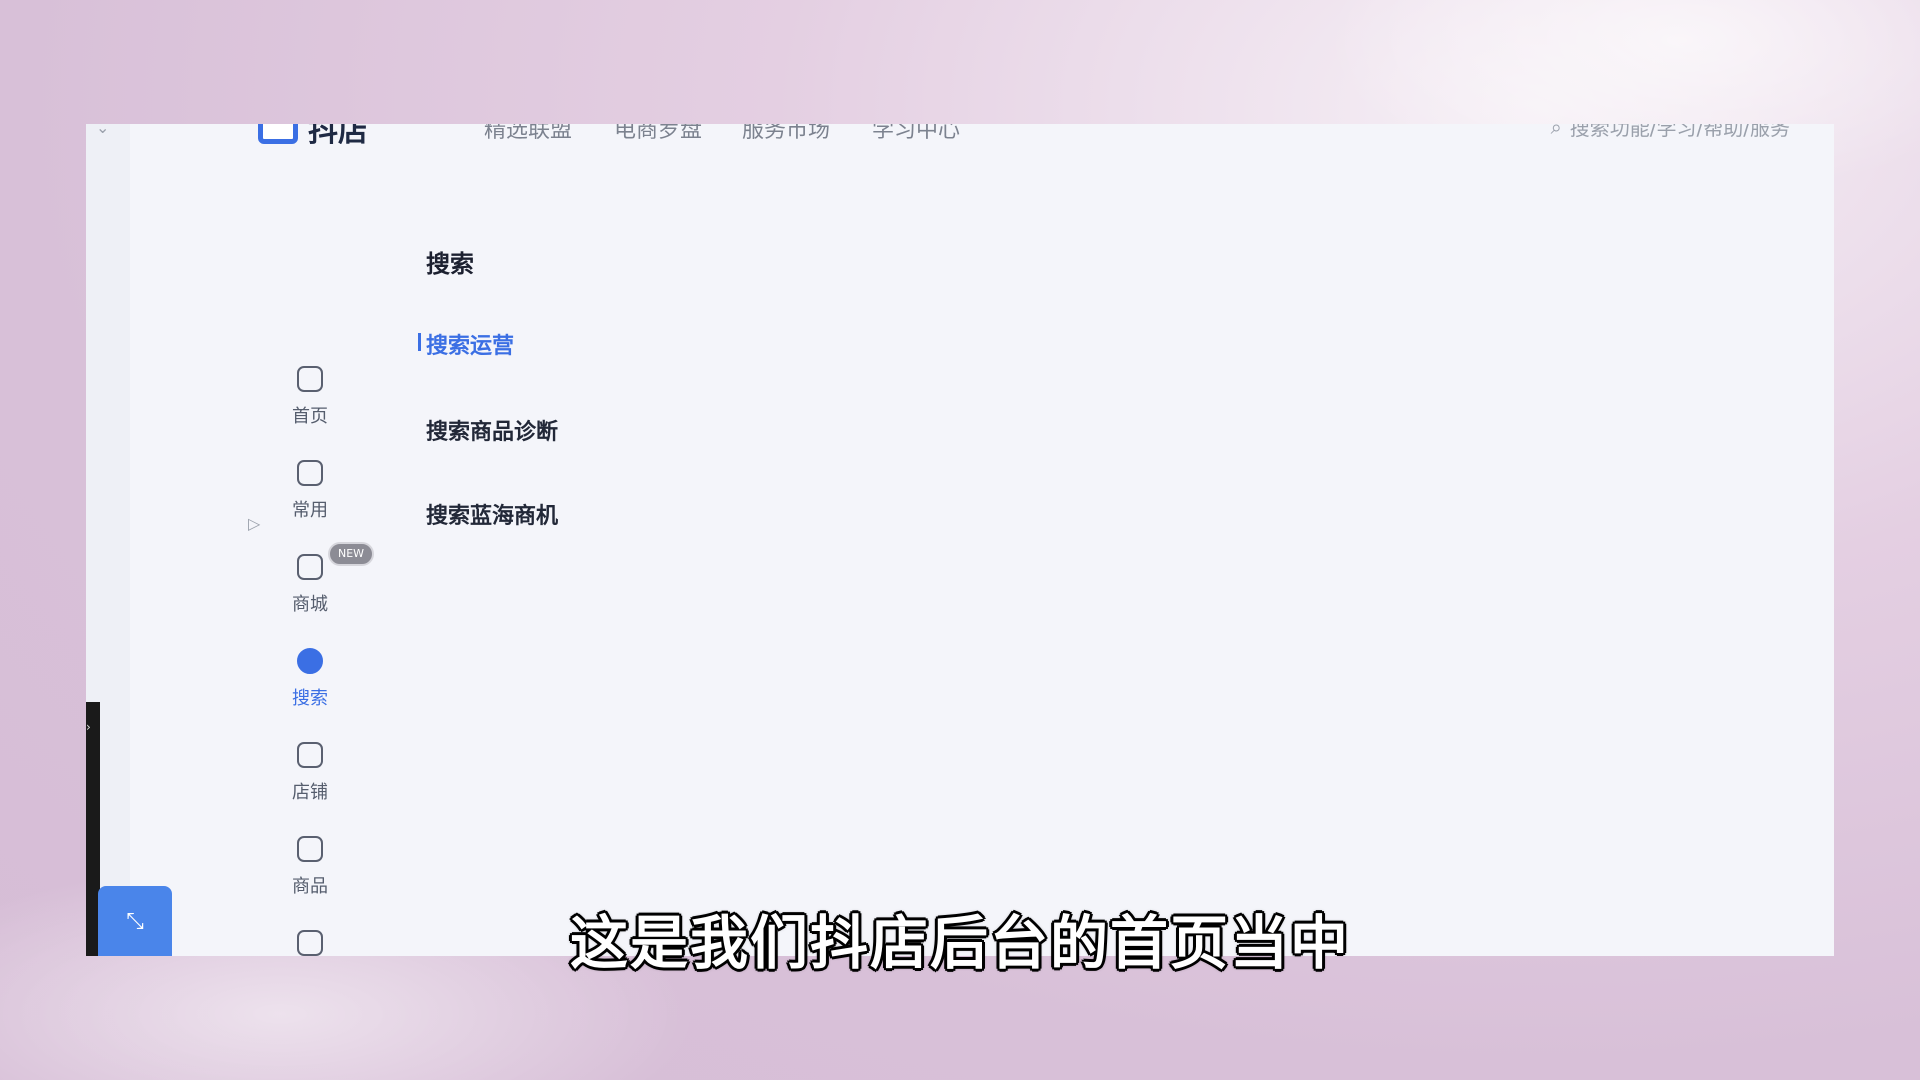 This screenshot has width=1920, height=1080. Describe the element at coordinates (310, 473) in the screenshot. I see `folder-icon` at that location.